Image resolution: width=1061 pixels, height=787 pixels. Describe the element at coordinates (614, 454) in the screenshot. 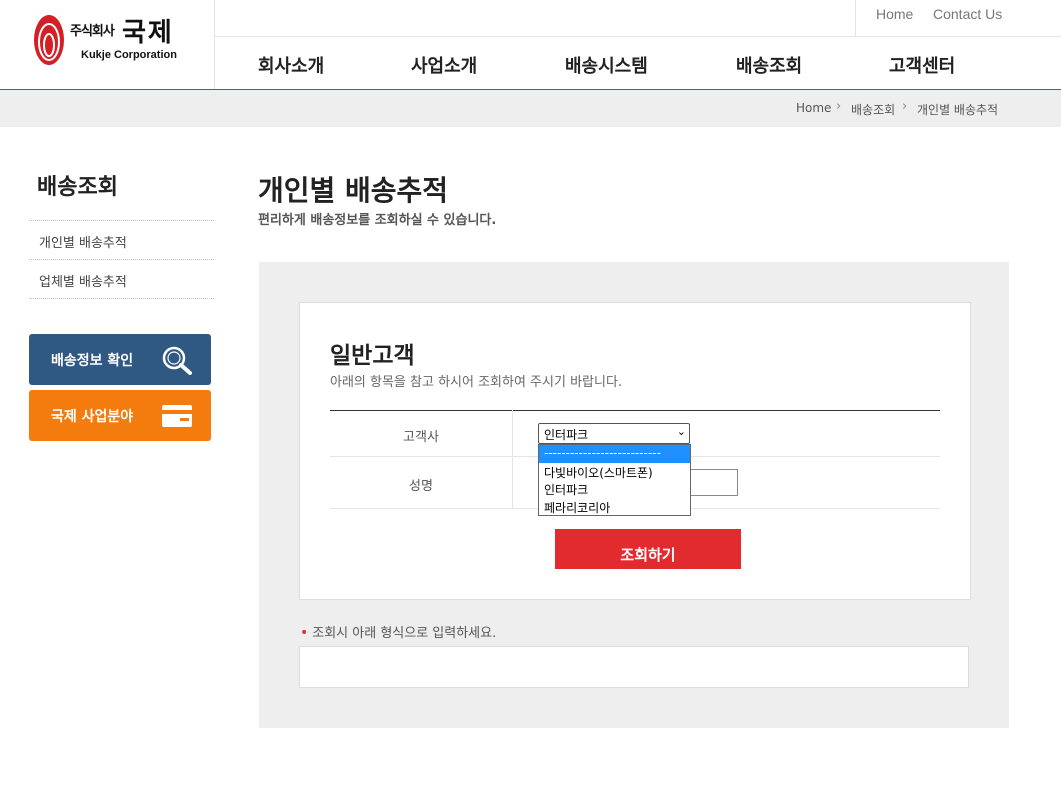

I see `dropdown-option: ---------------------------` at that location.